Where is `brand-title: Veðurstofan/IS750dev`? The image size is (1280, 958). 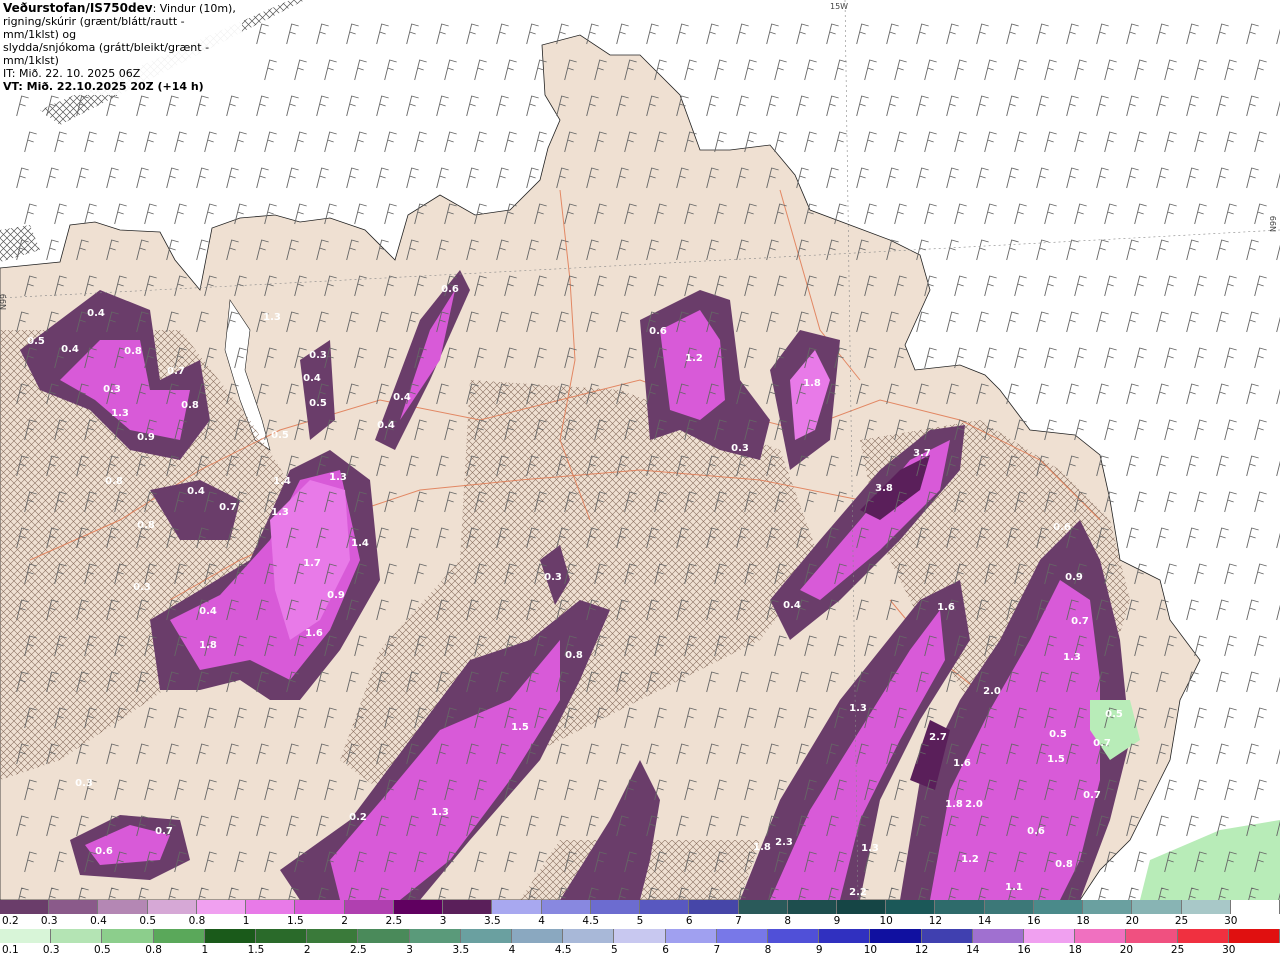 brand-title: Veðurstofan/IS750dev is located at coordinates (78, 8).